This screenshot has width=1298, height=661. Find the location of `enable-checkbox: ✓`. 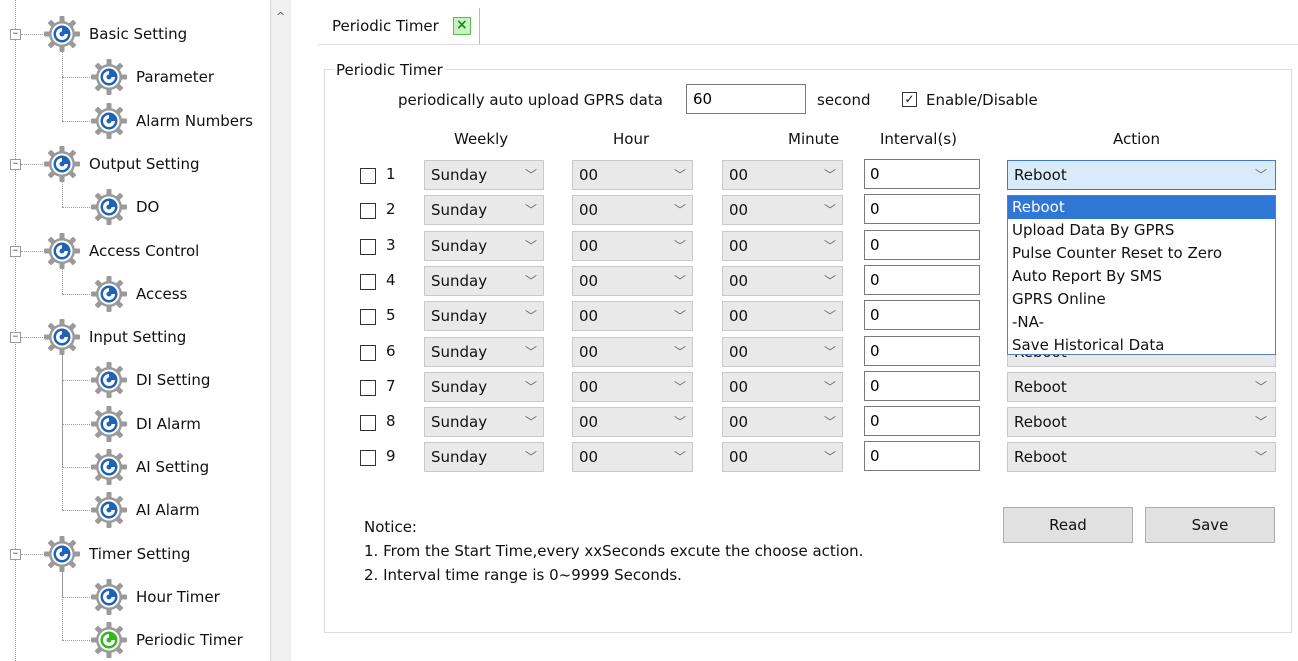

enable-checkbox: ✓ is located at coordinates (909, 99).